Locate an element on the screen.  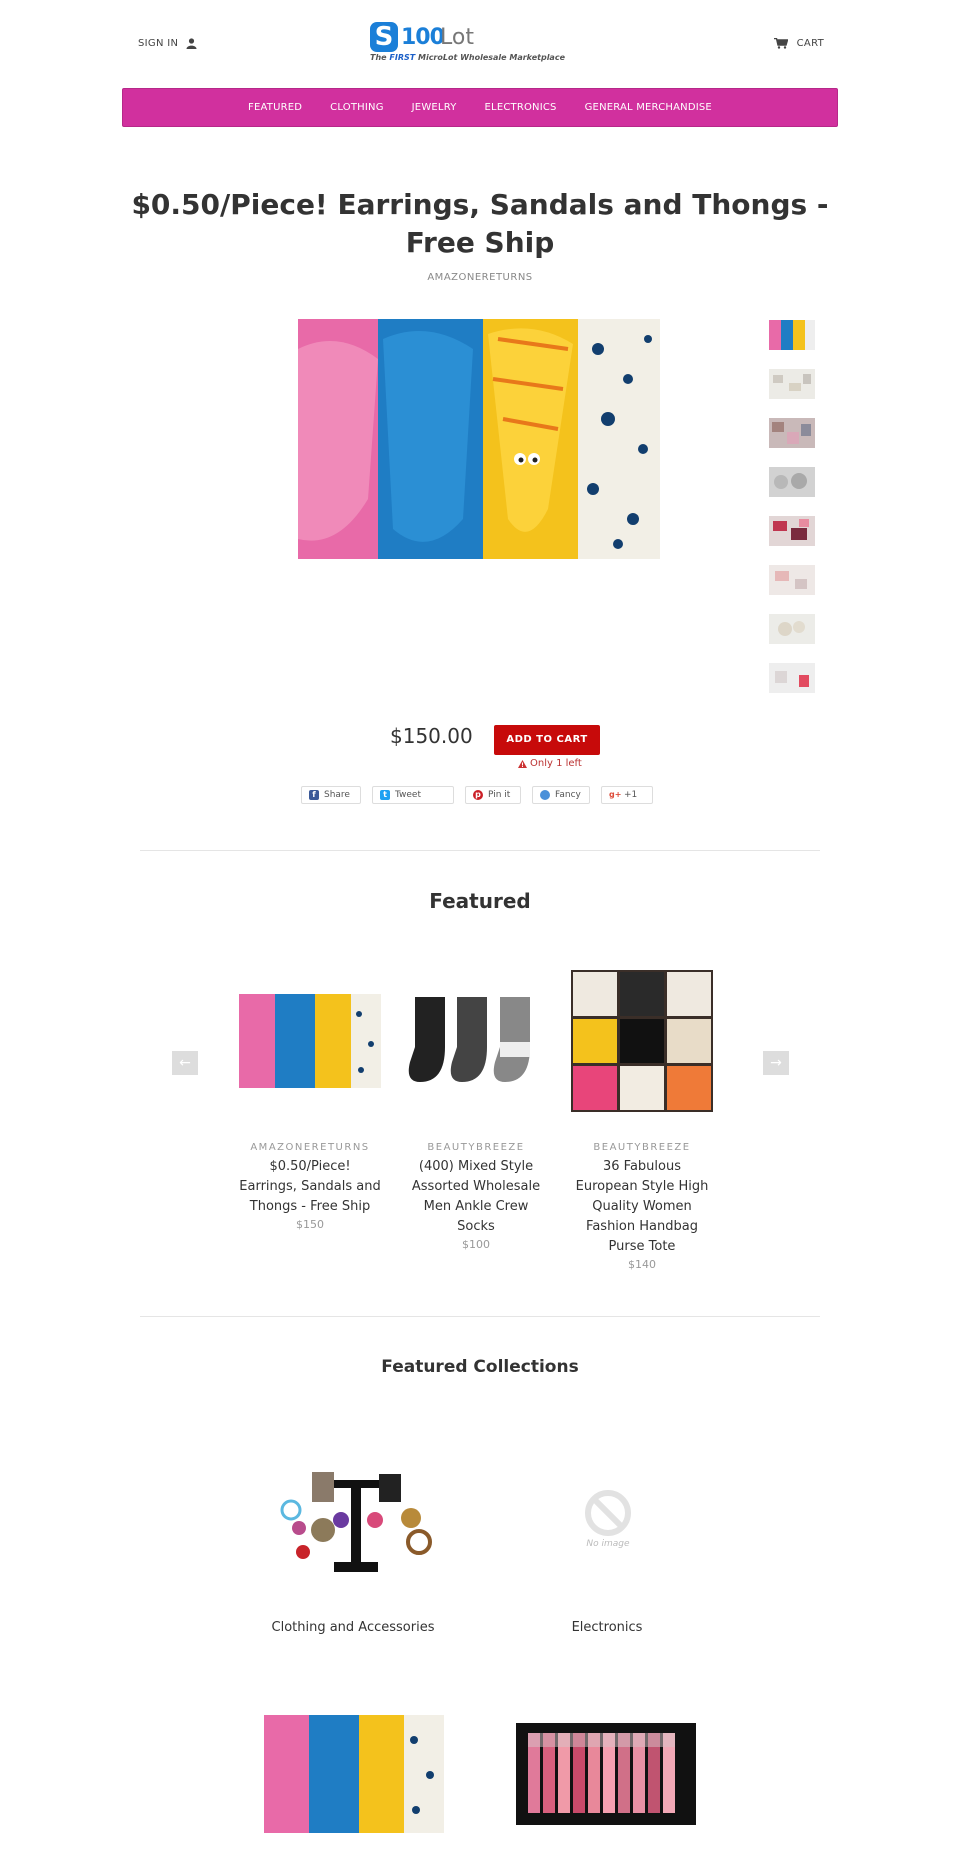
carousel-prev-button: ← is located at coordinates (185, 1063).